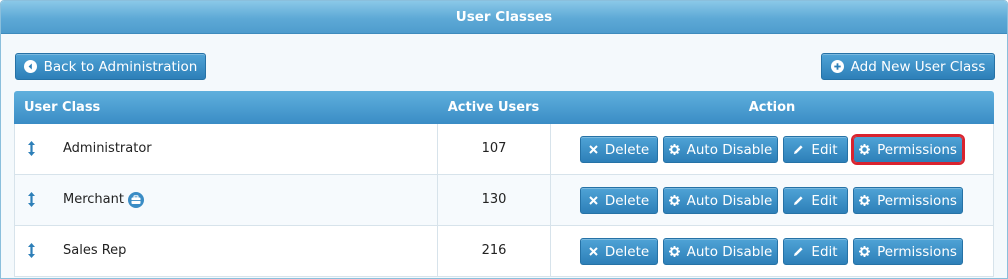  I want to click on table-header: User Class Active Users Action, so click(504, 107).